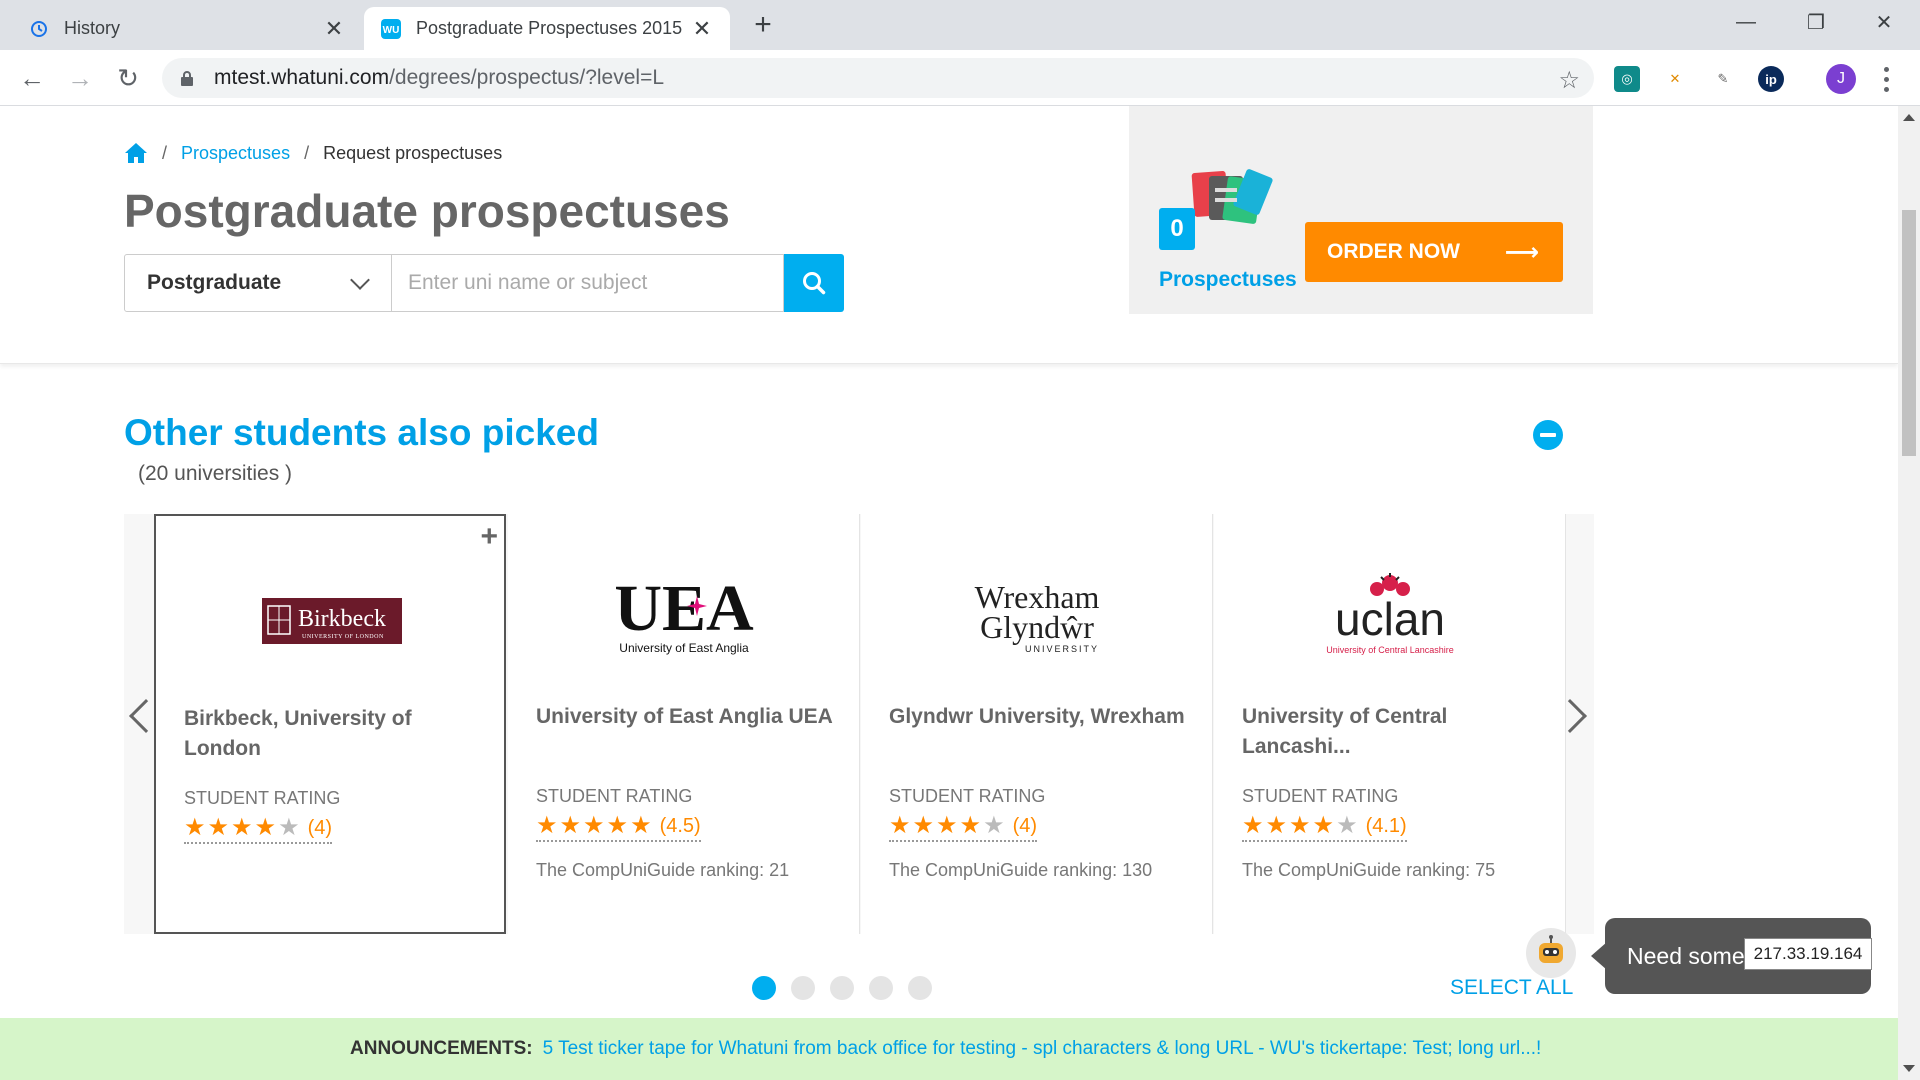 The height and width of the screenshot is (1080, 1920). I want to click on bookmark-star-icon: ☆, so click(1569, 80).